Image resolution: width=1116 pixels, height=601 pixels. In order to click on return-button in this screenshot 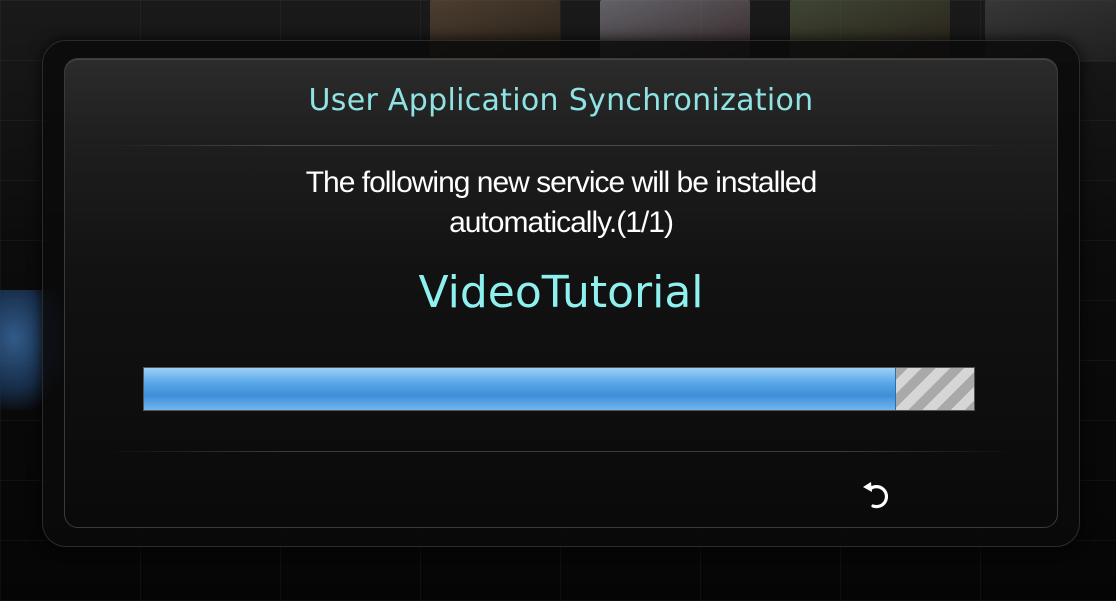, I will do `click(877, 495)`.